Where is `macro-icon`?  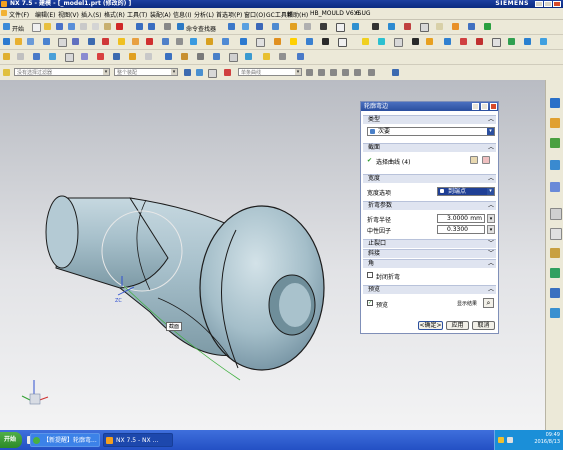
macro-icon is located at coordinates (496, 42).